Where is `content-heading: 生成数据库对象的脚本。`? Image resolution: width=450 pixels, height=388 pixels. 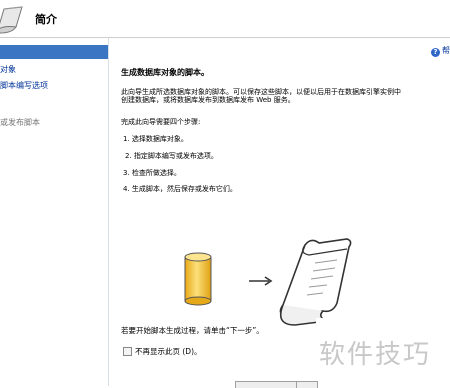
content-heading: 生成数据库对象的脚本。 is located at coordinates (165, 72).